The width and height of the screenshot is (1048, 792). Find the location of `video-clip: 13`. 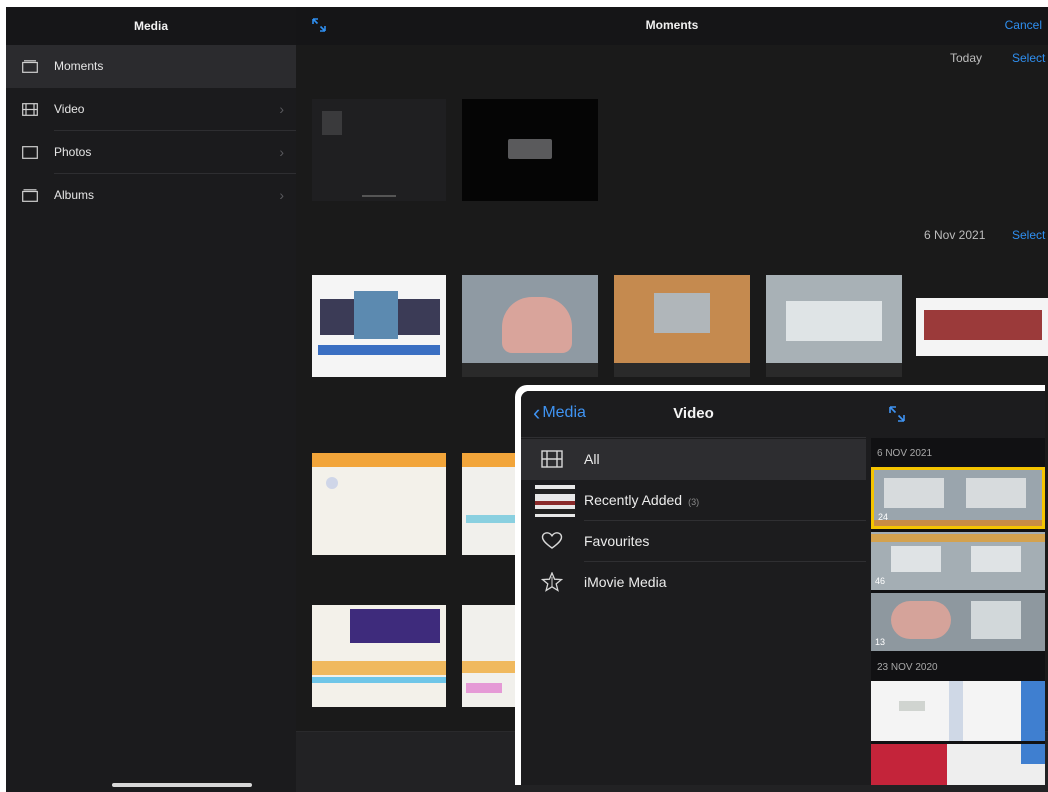

video-clip: 13 is located at coordinates (958, 622).